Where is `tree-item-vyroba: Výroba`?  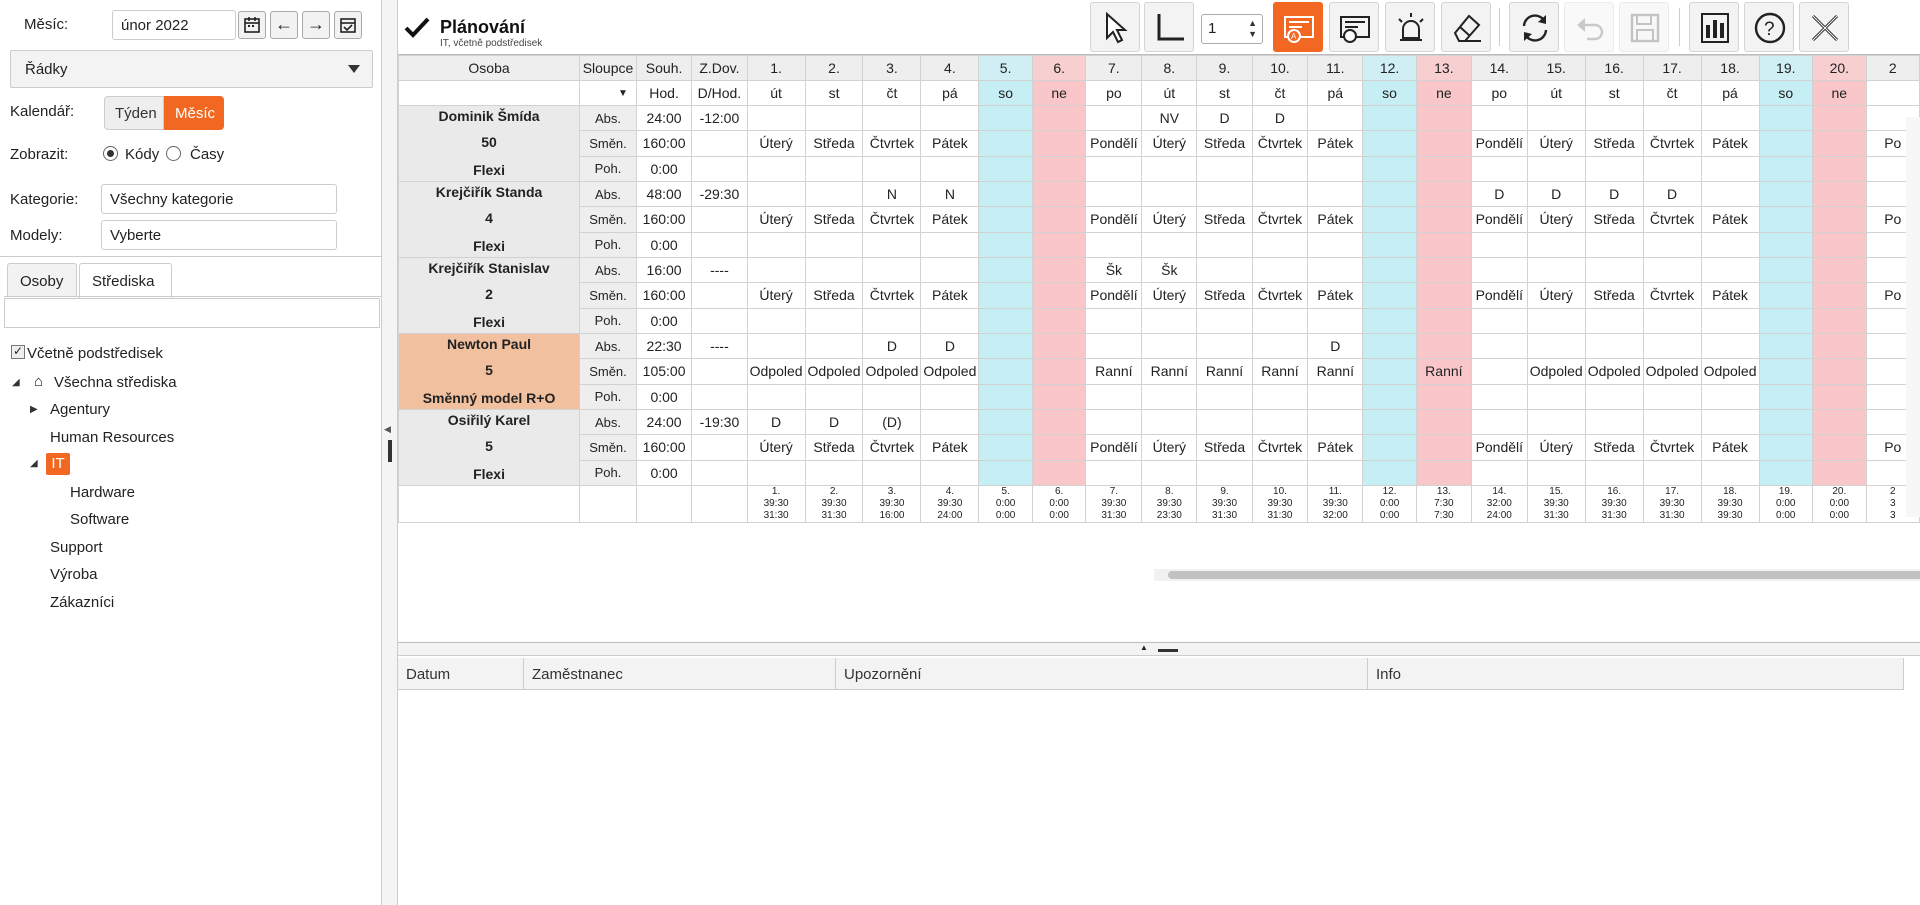 tree-item-vyroba: Výroba is located at coordinates (74, 574).